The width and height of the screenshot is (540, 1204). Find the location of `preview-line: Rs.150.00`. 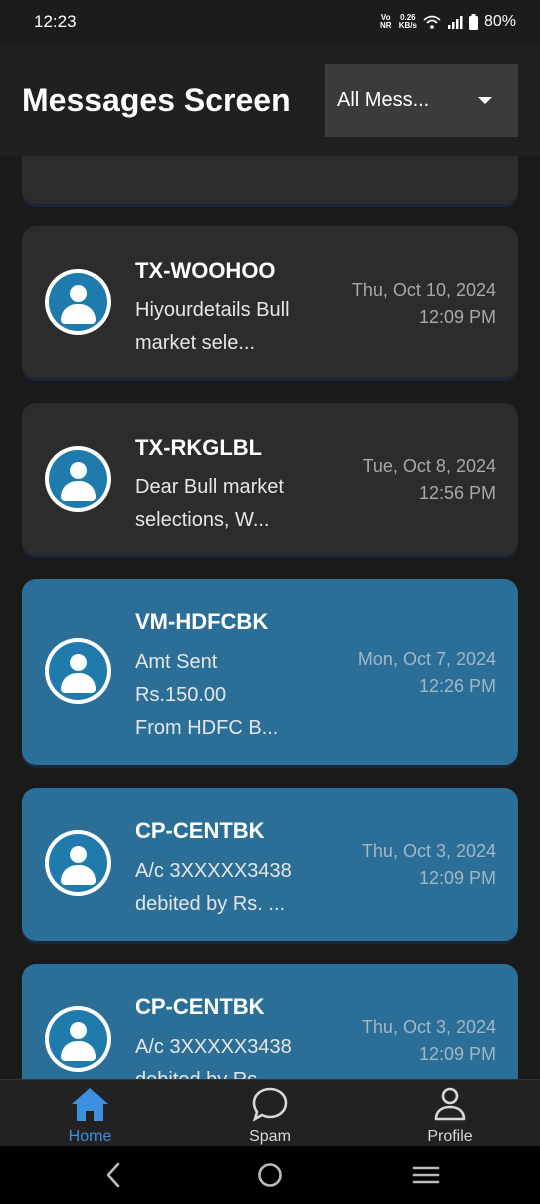

preview-line: Rs.150.00 is located at coordinates (181, 695).